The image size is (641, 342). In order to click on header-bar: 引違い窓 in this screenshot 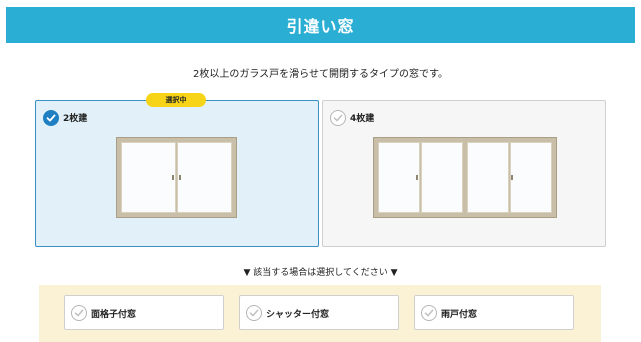, I will do `click(320, 25)`.